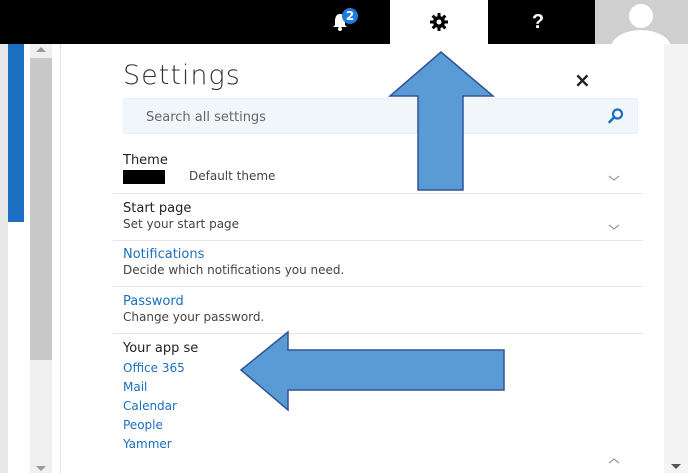 The image size is (688, 473). Describe the element at coordinates (234, 270) in the screenshot. I see `notifications-subtitle: Decide which notifications you need.` at that location.